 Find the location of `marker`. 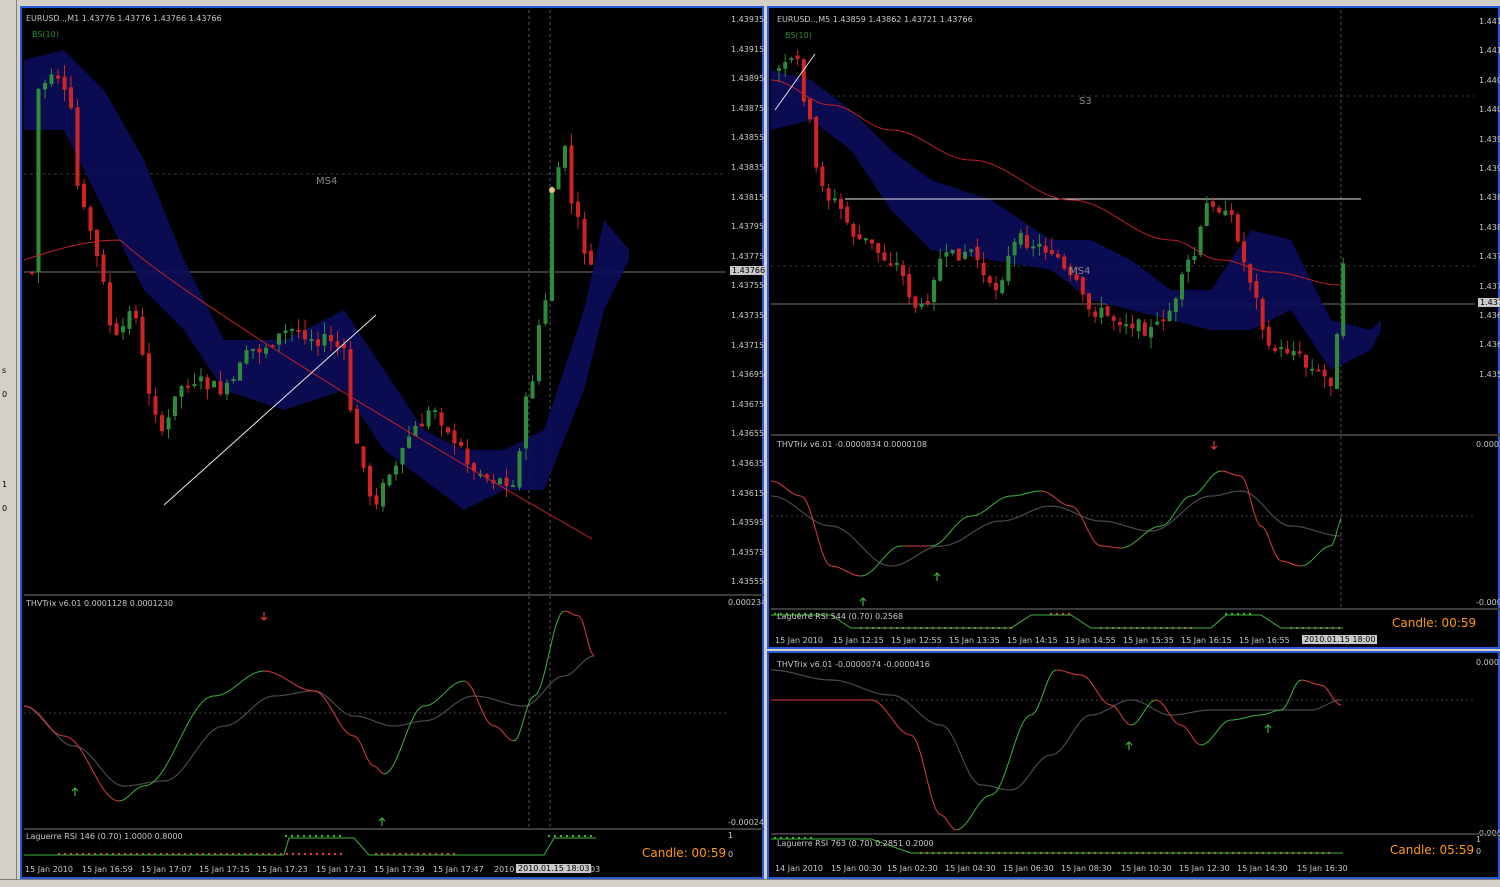

marker is located at coordinates (552, 190).